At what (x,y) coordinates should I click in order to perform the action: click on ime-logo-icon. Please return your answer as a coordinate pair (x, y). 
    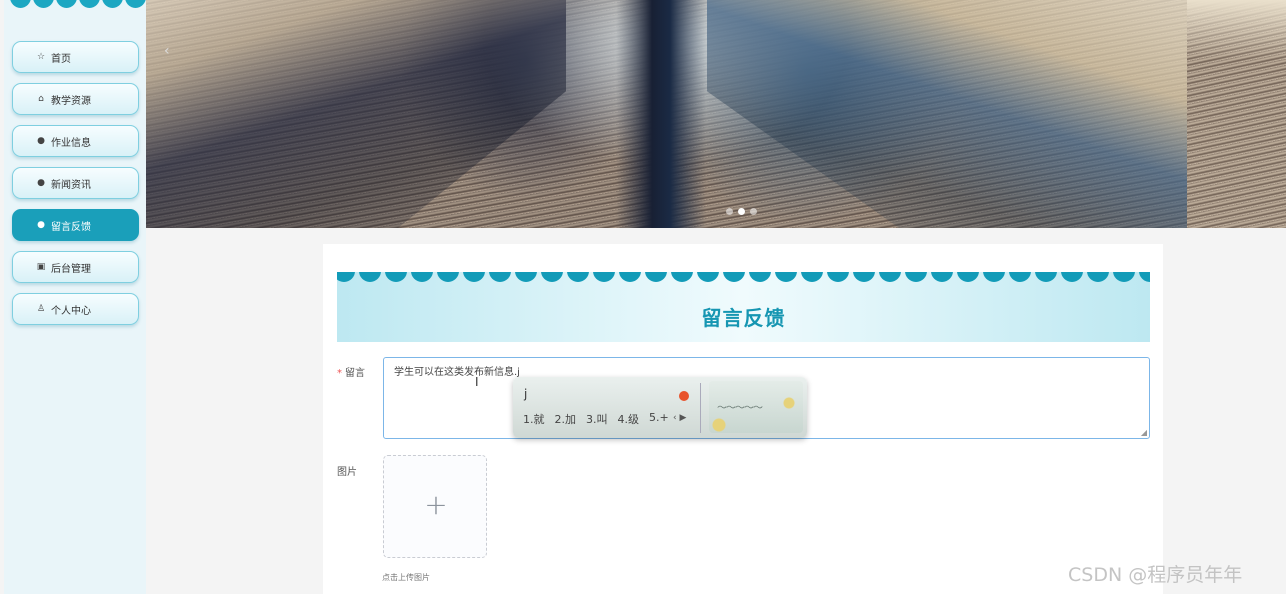
    Looking at the image, I should click on (684, 396).